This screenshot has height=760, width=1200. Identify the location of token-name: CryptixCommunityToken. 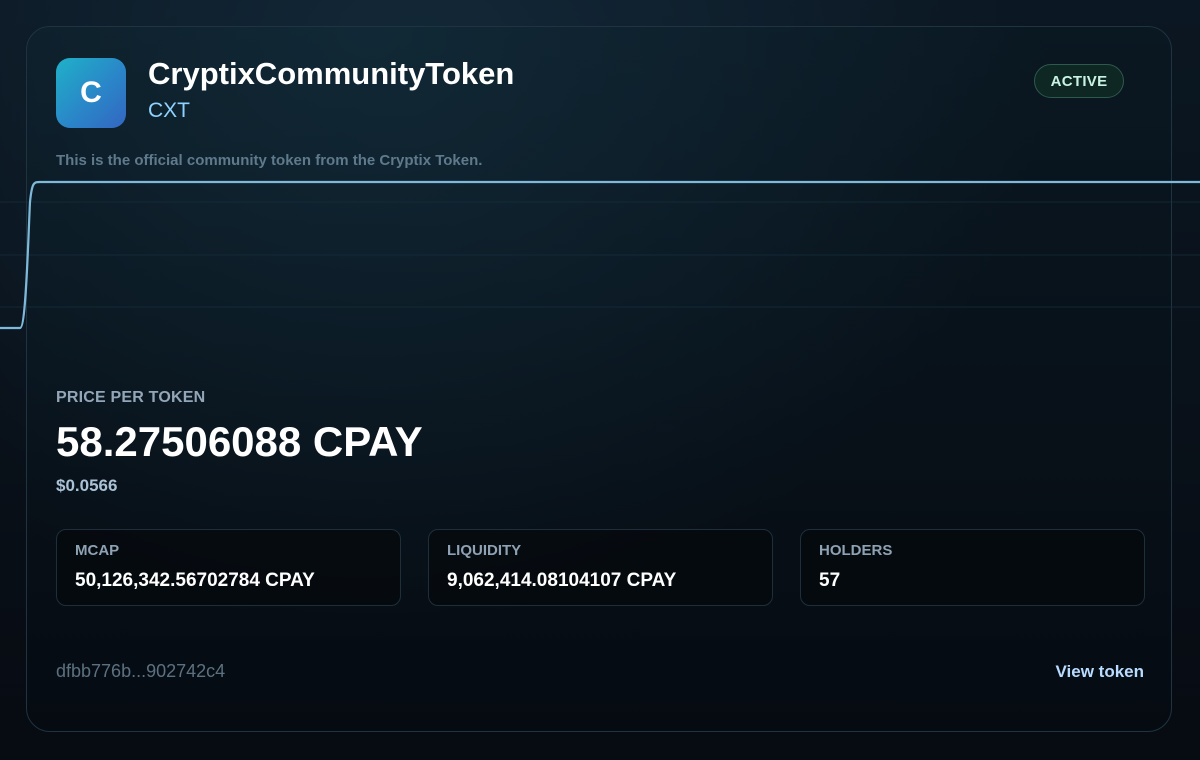
(331, 73).